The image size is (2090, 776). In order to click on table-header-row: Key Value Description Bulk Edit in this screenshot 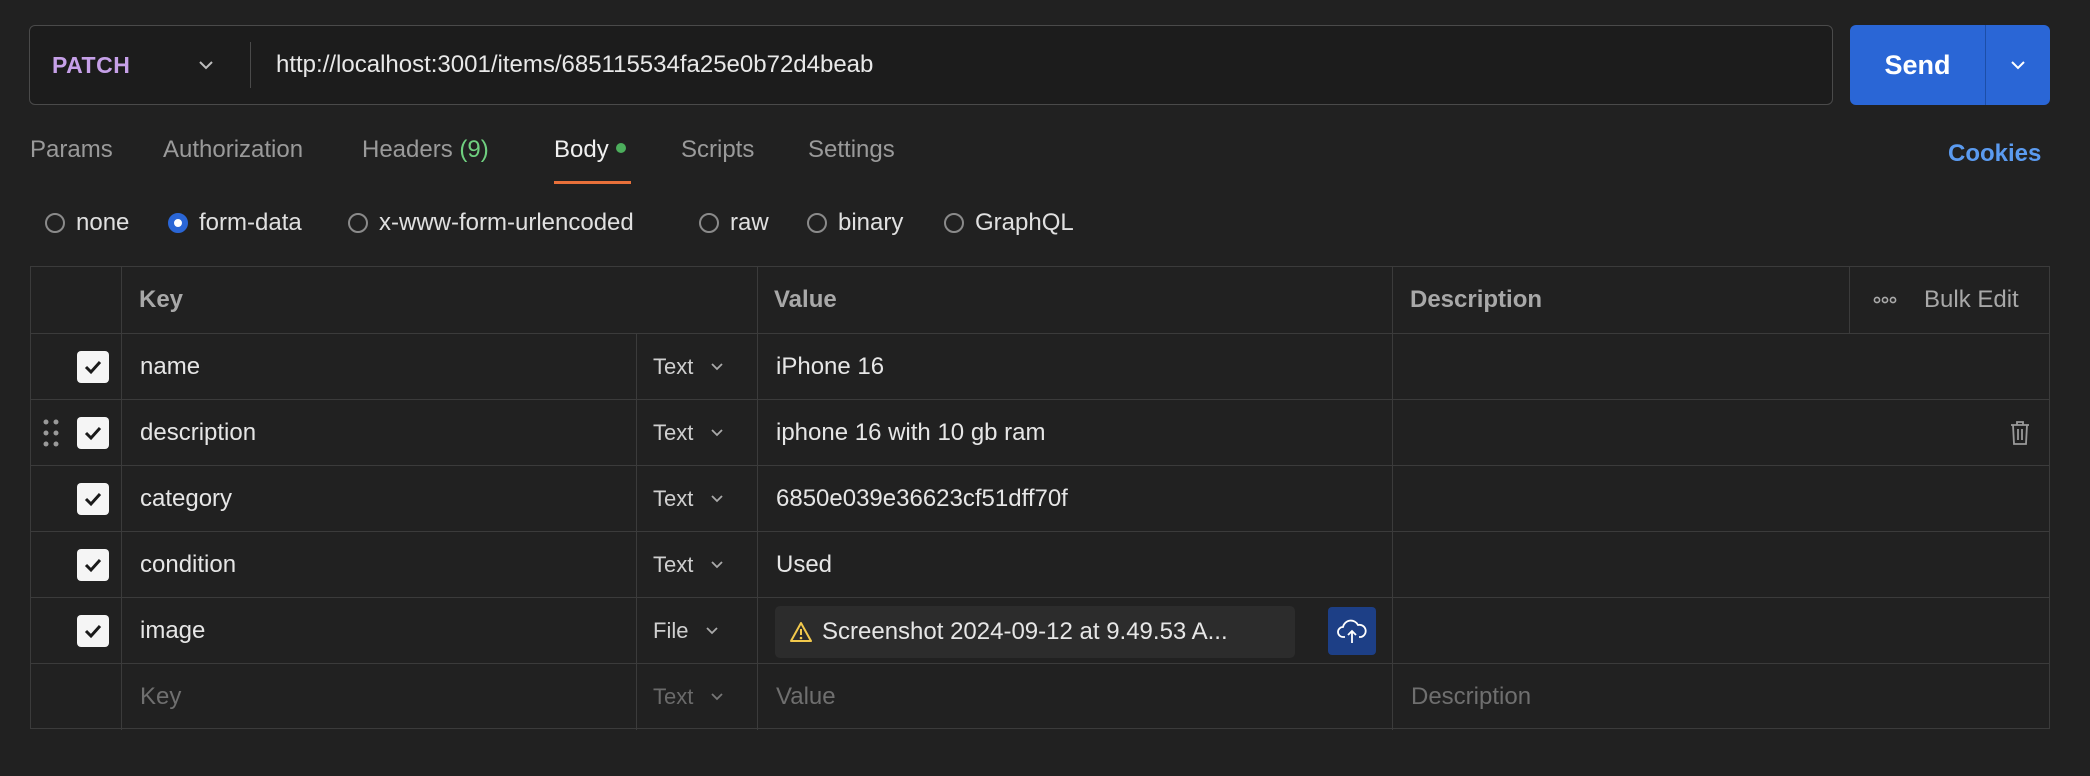, I will do `click(1040, 300)`.